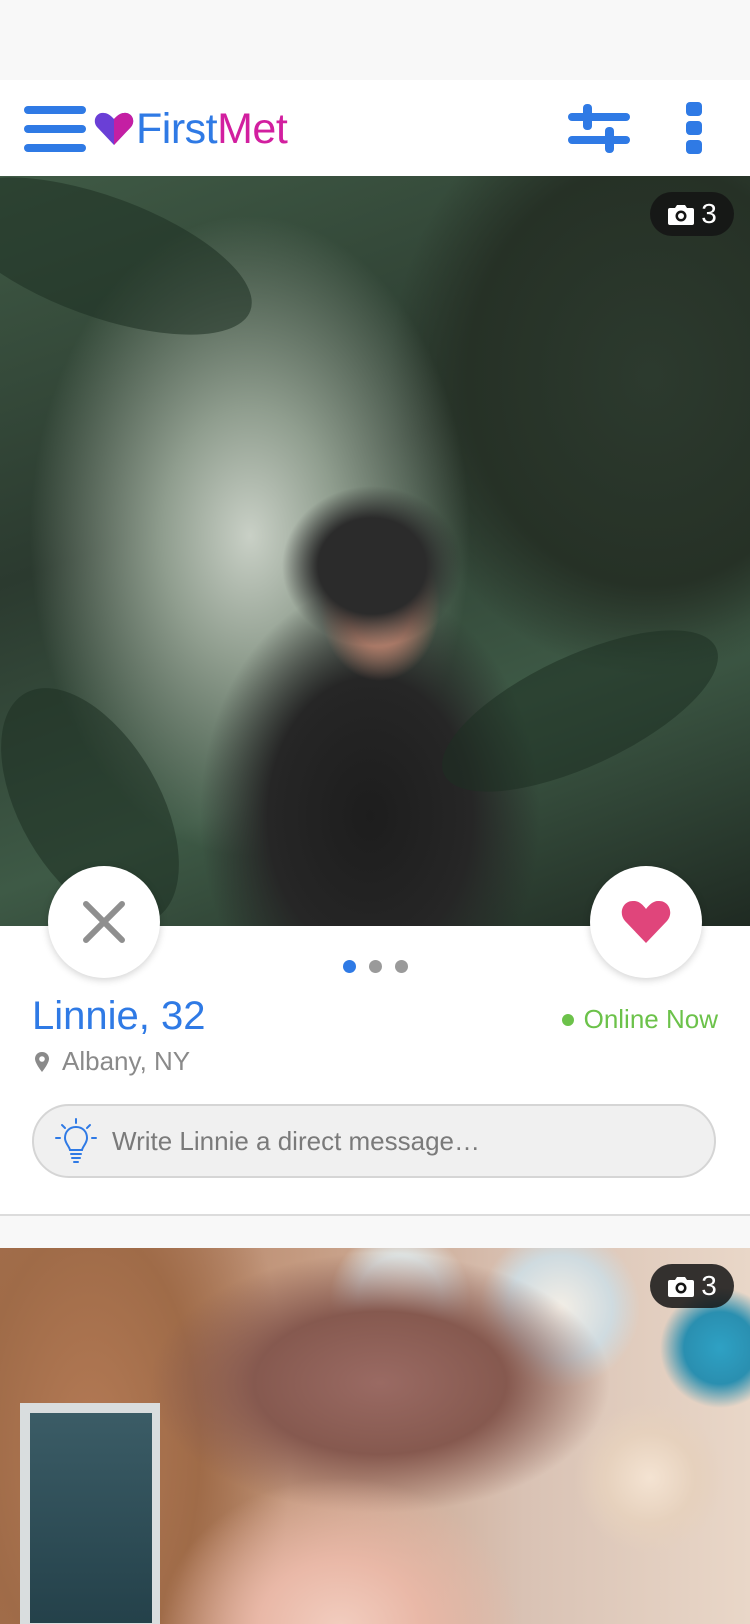  Describe the element at coordinates (126, 1061) in the screenshot. I see `location-text: Albany, NY` at that location.